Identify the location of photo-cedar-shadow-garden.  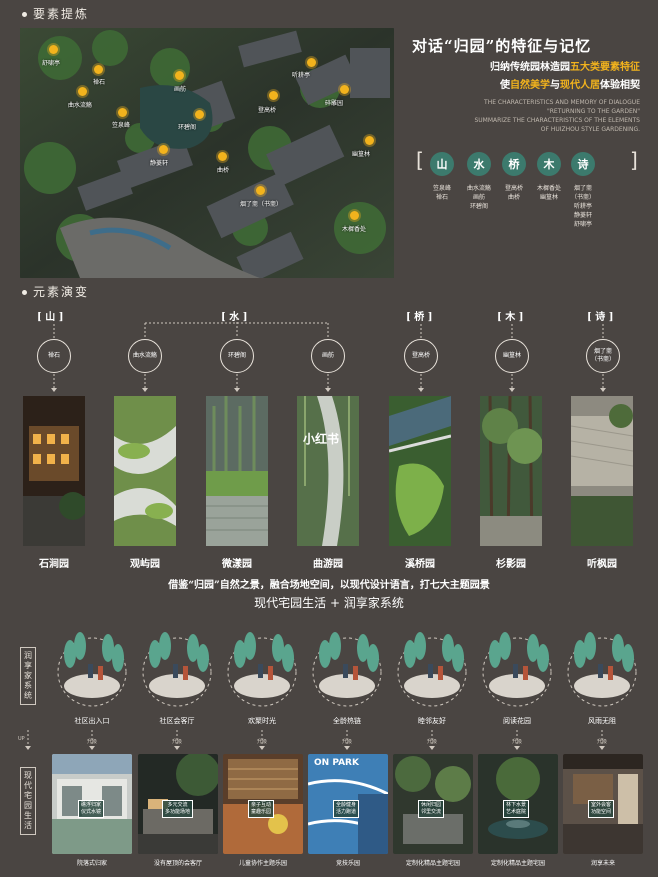
(511, 471).